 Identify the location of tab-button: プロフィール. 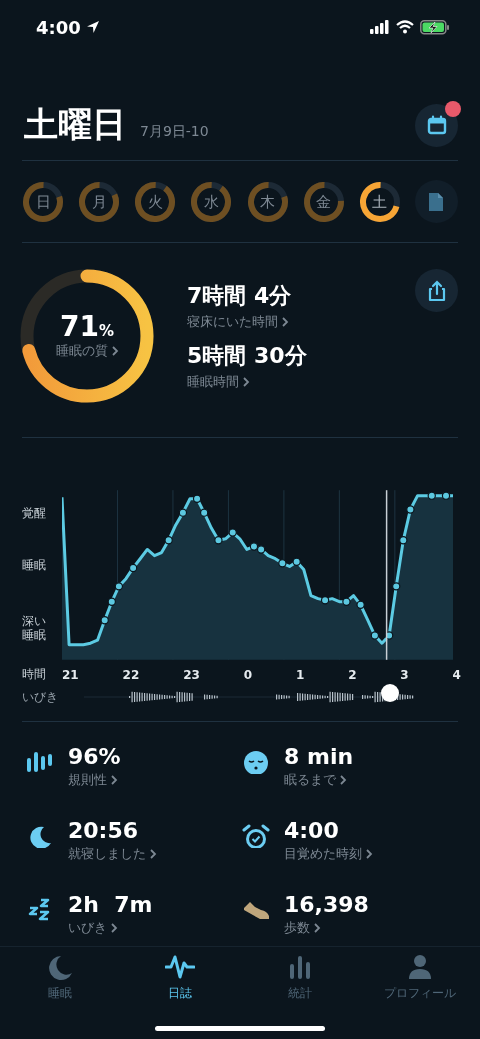
(420, 977).